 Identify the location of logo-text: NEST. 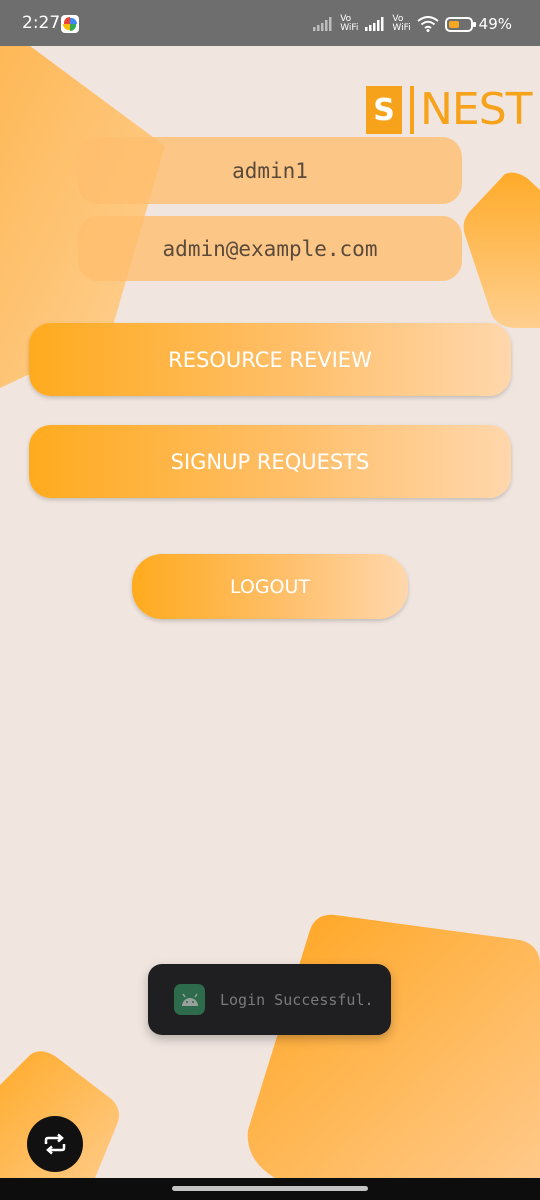
(476, 109).